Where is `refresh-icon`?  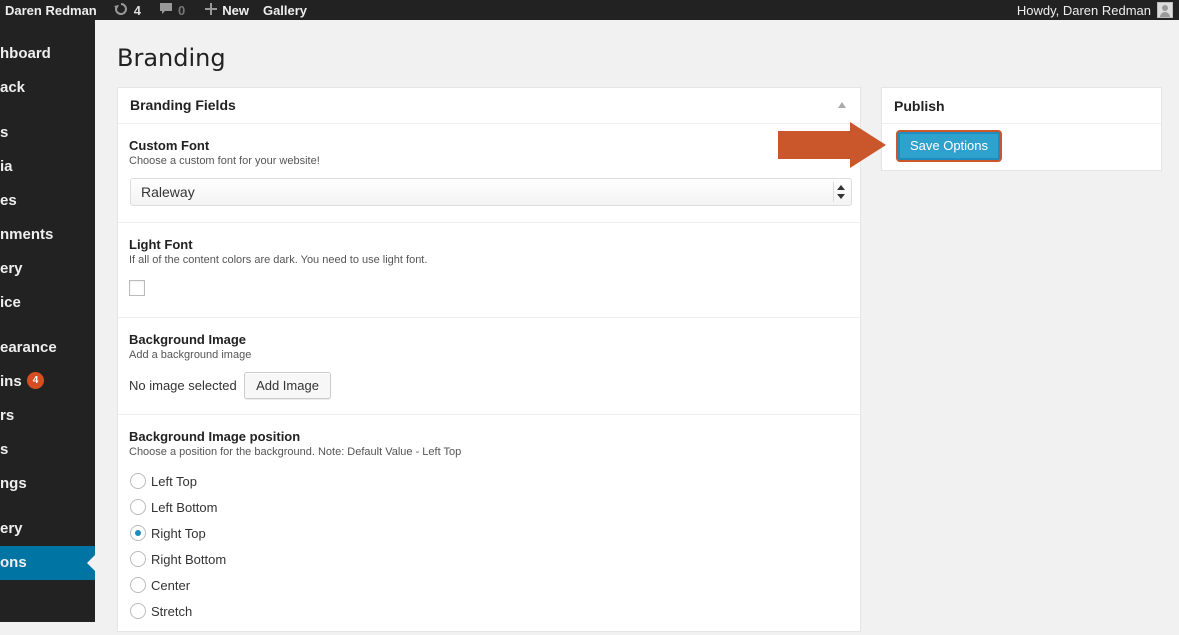 refresh-icon is located at coordinates (121, 10).